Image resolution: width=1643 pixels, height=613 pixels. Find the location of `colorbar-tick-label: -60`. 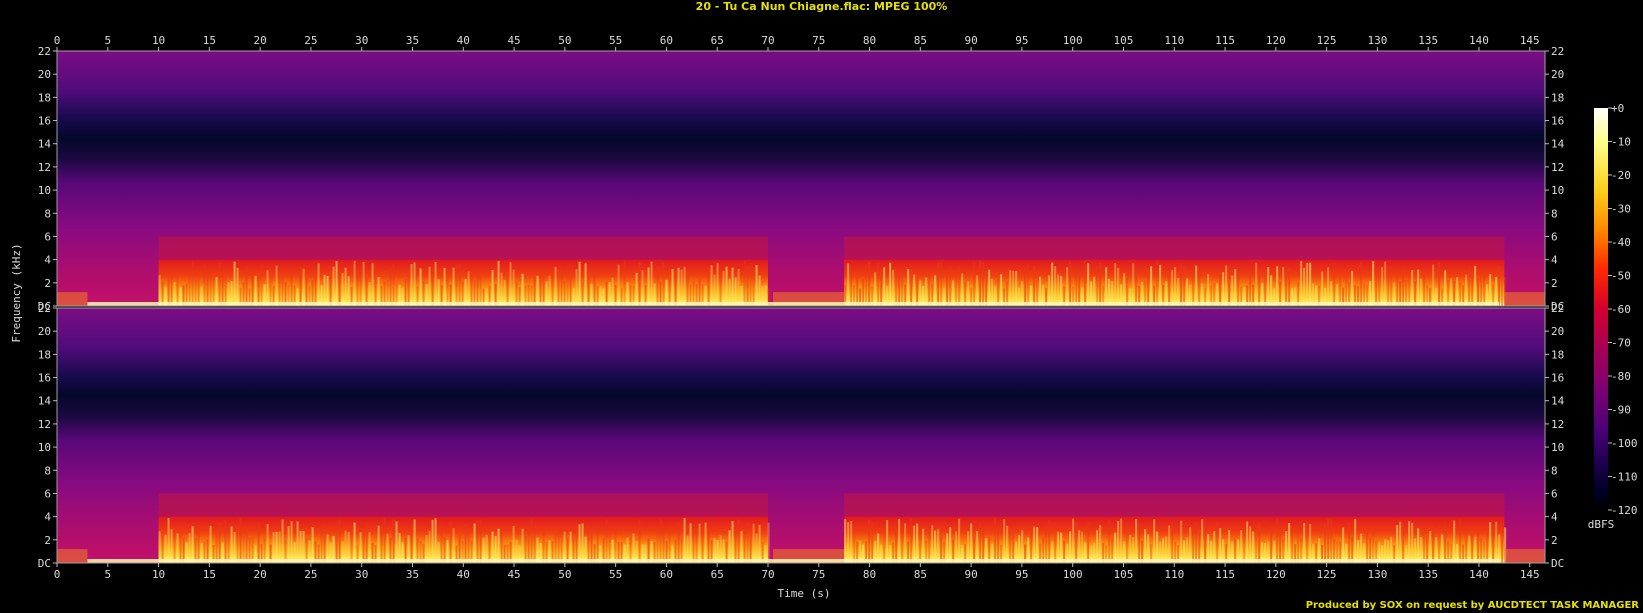

colorbar-tick-label: -60 is located at coordinates (1621, 309).